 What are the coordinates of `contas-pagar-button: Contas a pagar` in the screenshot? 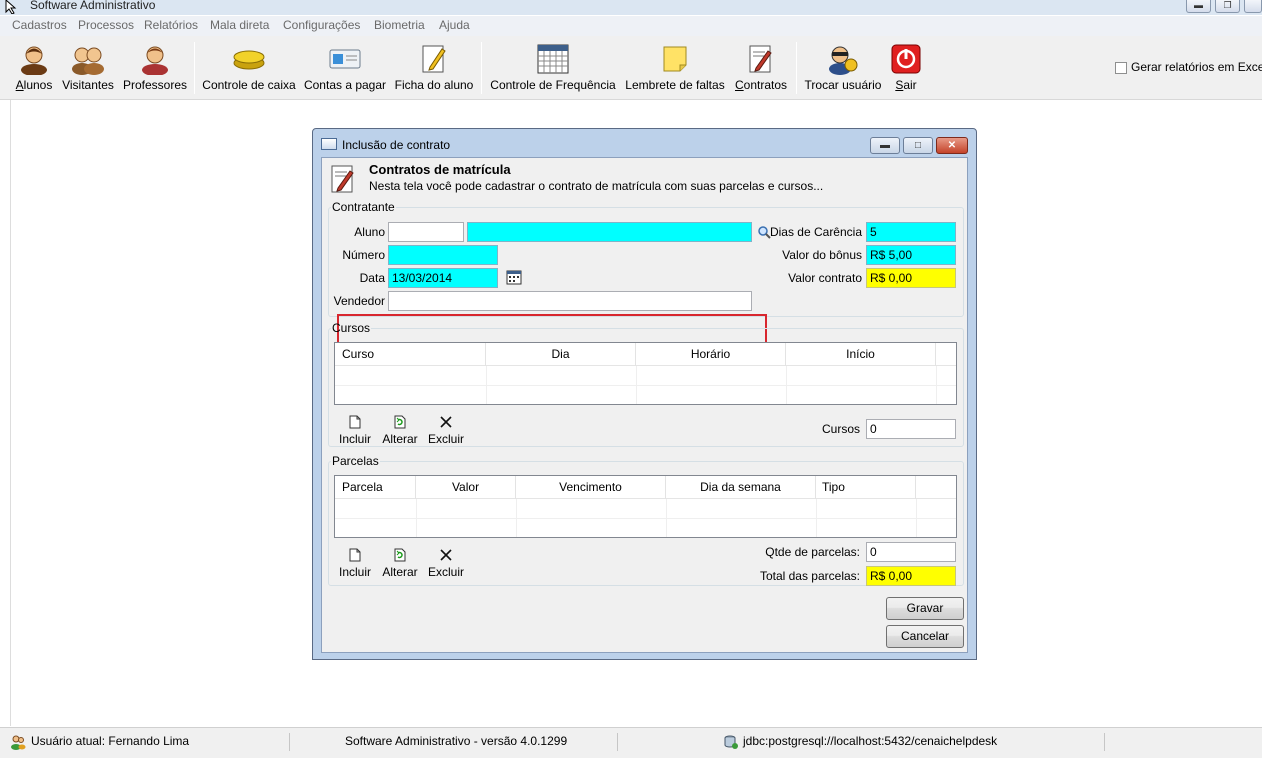 It's located at (345, 67).